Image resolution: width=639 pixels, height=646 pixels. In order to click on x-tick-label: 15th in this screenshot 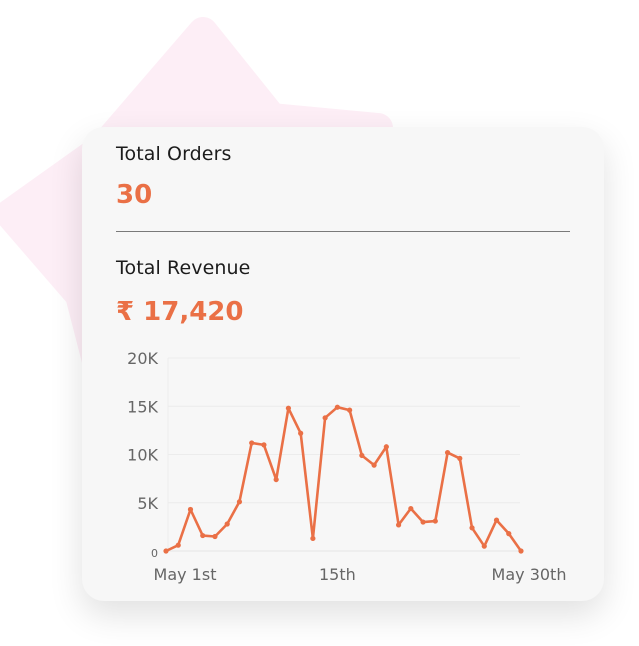, I will do `click(337, 574)`.